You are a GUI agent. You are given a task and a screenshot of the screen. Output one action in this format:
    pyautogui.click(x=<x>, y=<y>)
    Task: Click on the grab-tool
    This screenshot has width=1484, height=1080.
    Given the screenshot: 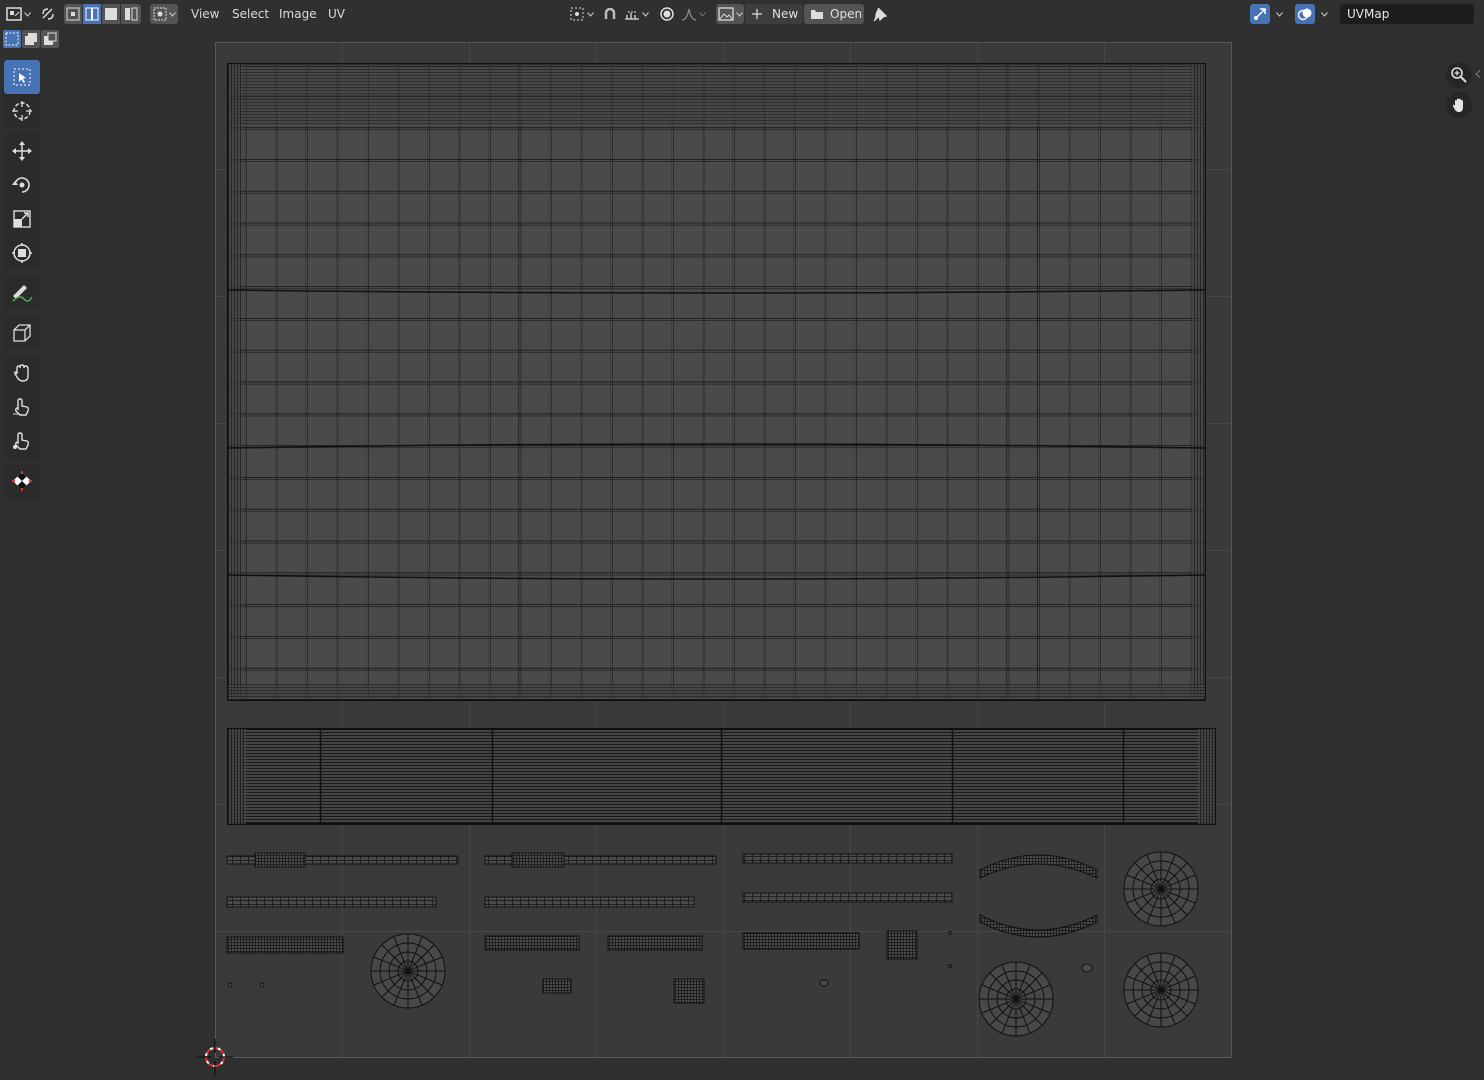 What is the action you would take?
    pyautogui.click(x=22, y=373)
    